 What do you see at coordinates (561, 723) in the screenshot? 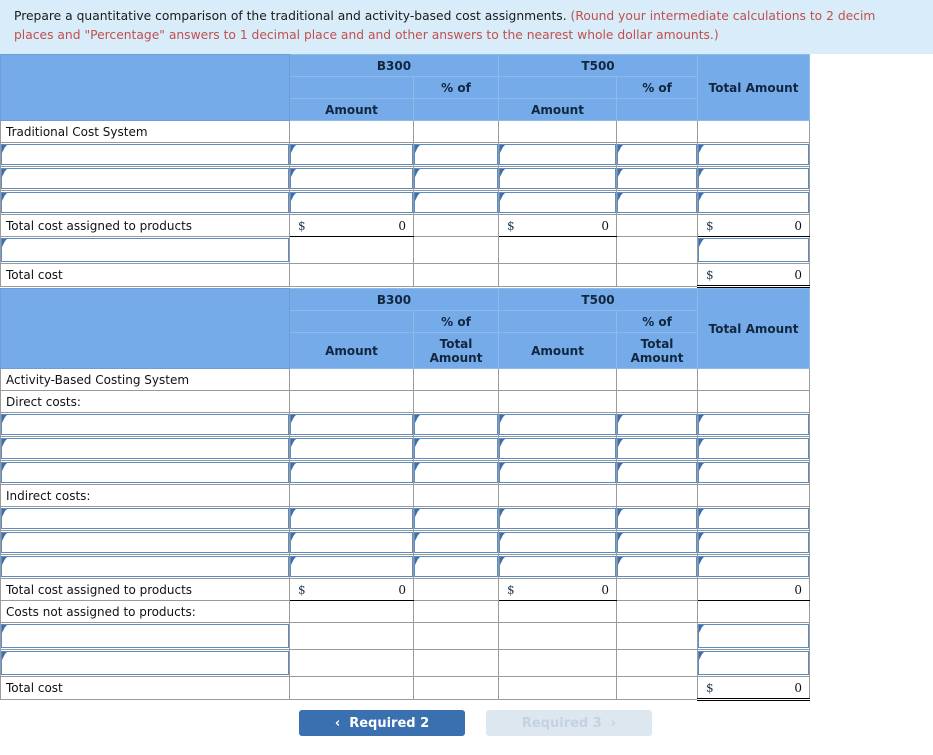
I see `required-3-label: Required 3` at bounding box center [561, 723].